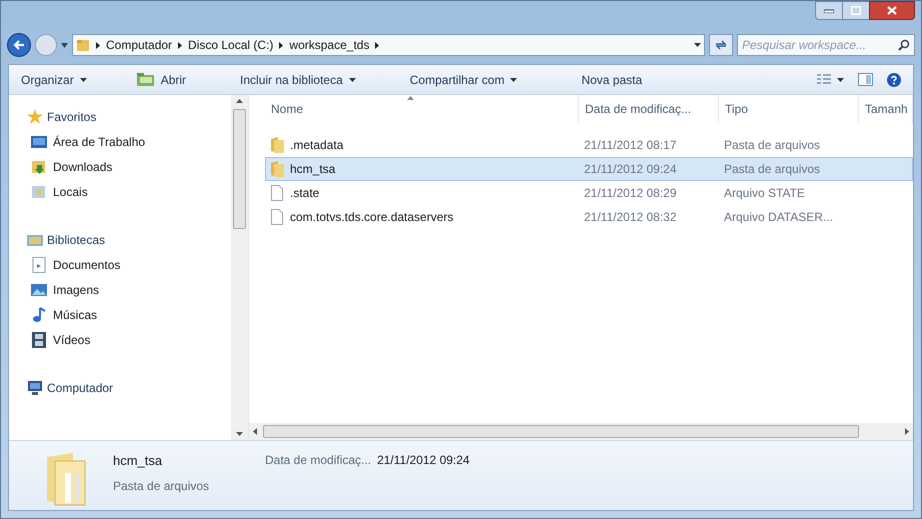 Image resolution: width=922 pixels, height=519 pixels. I want to click on sidebar-item: Downloads, so click(69, 166).